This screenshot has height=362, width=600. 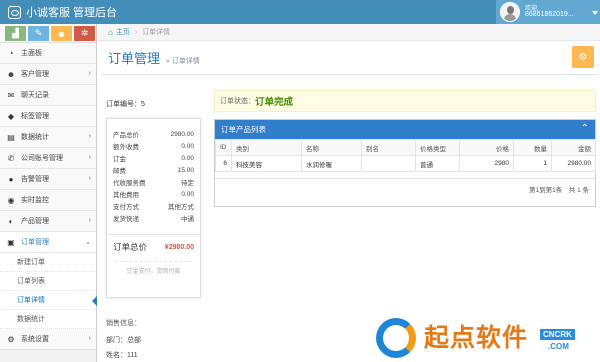 I want to click on home-icon: ⌂, so click(x=110, y=32).